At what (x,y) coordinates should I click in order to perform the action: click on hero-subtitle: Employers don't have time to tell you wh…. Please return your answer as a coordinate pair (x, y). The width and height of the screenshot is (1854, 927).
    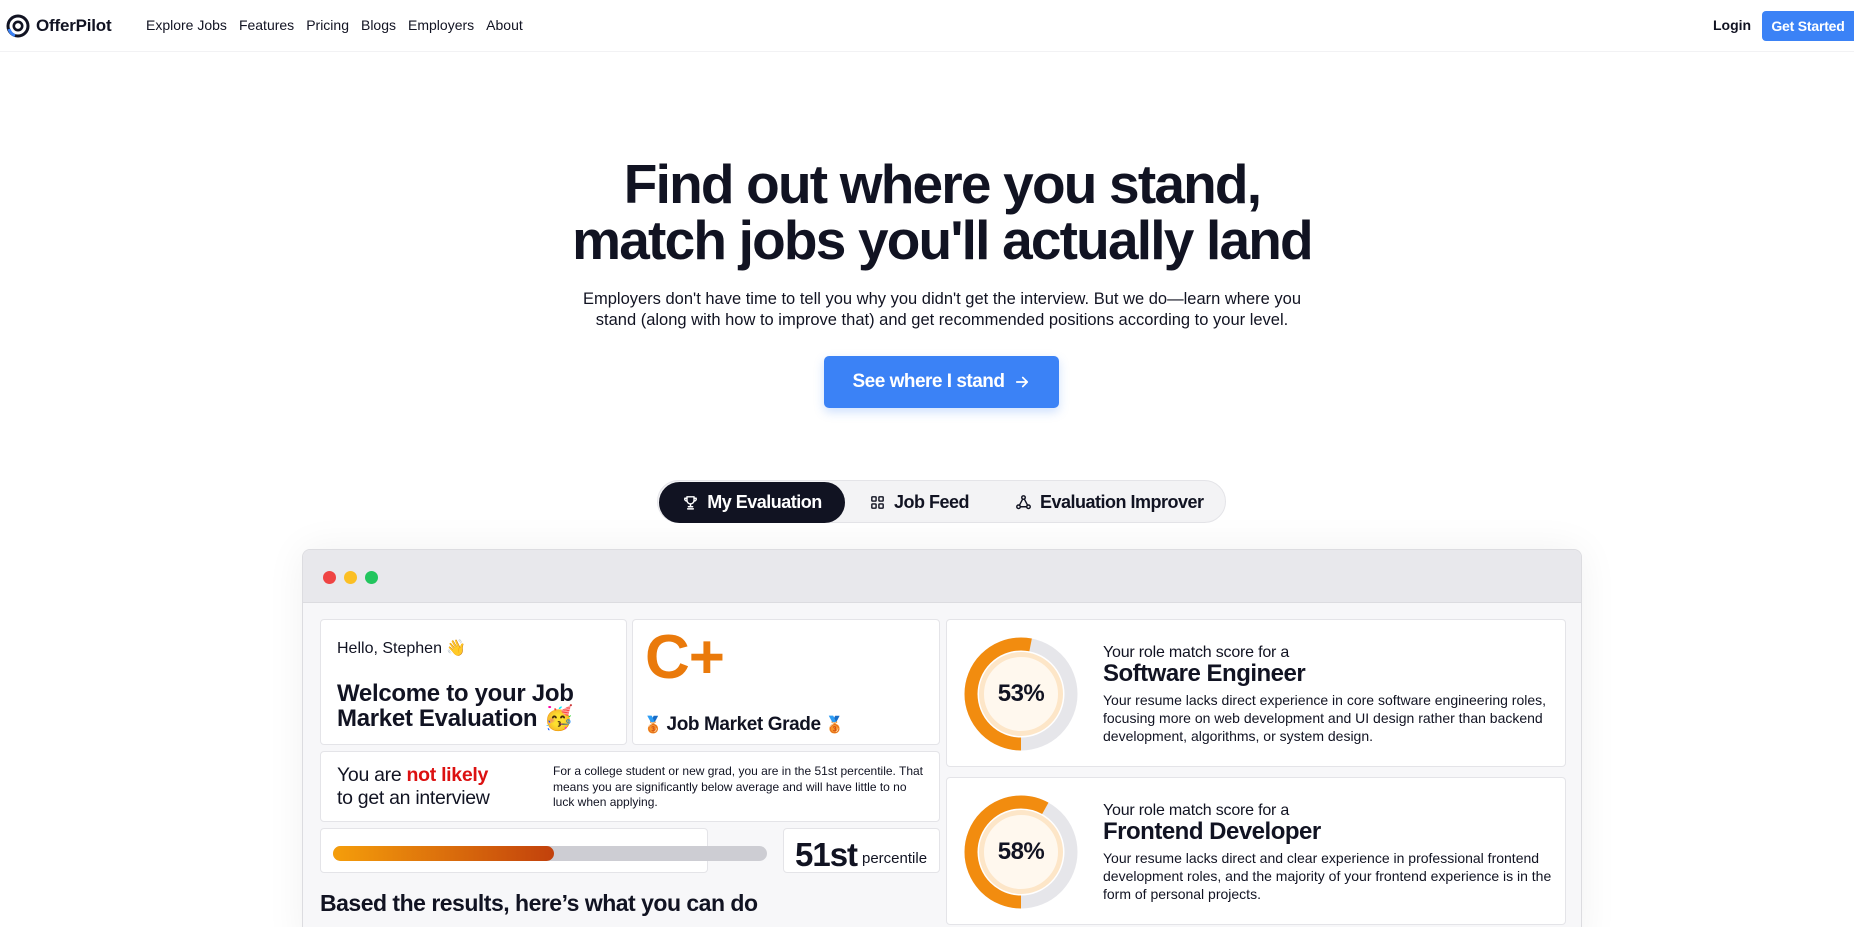
    Looking at the image, I should click on (942, 309).